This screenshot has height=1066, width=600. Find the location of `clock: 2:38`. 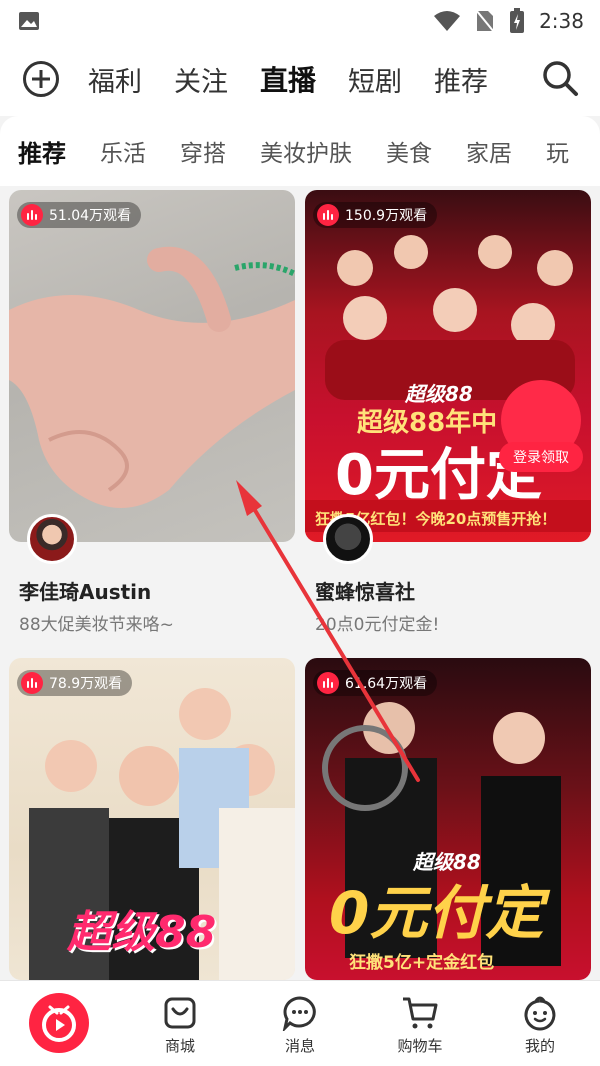

clock: 2:38 is located at coordinates (561, 21).